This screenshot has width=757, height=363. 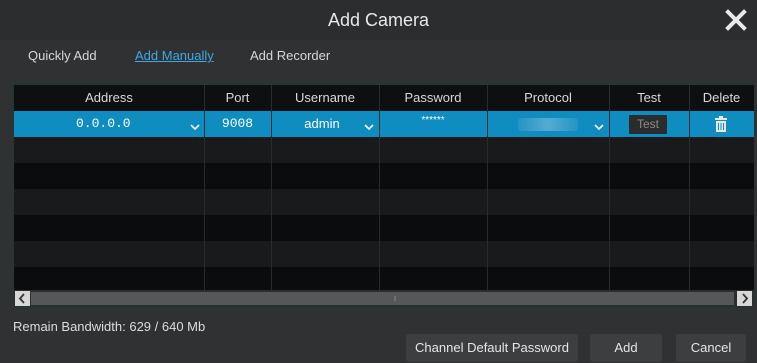 I want to click on arrow-left-icon, so click(x=22, y=298).